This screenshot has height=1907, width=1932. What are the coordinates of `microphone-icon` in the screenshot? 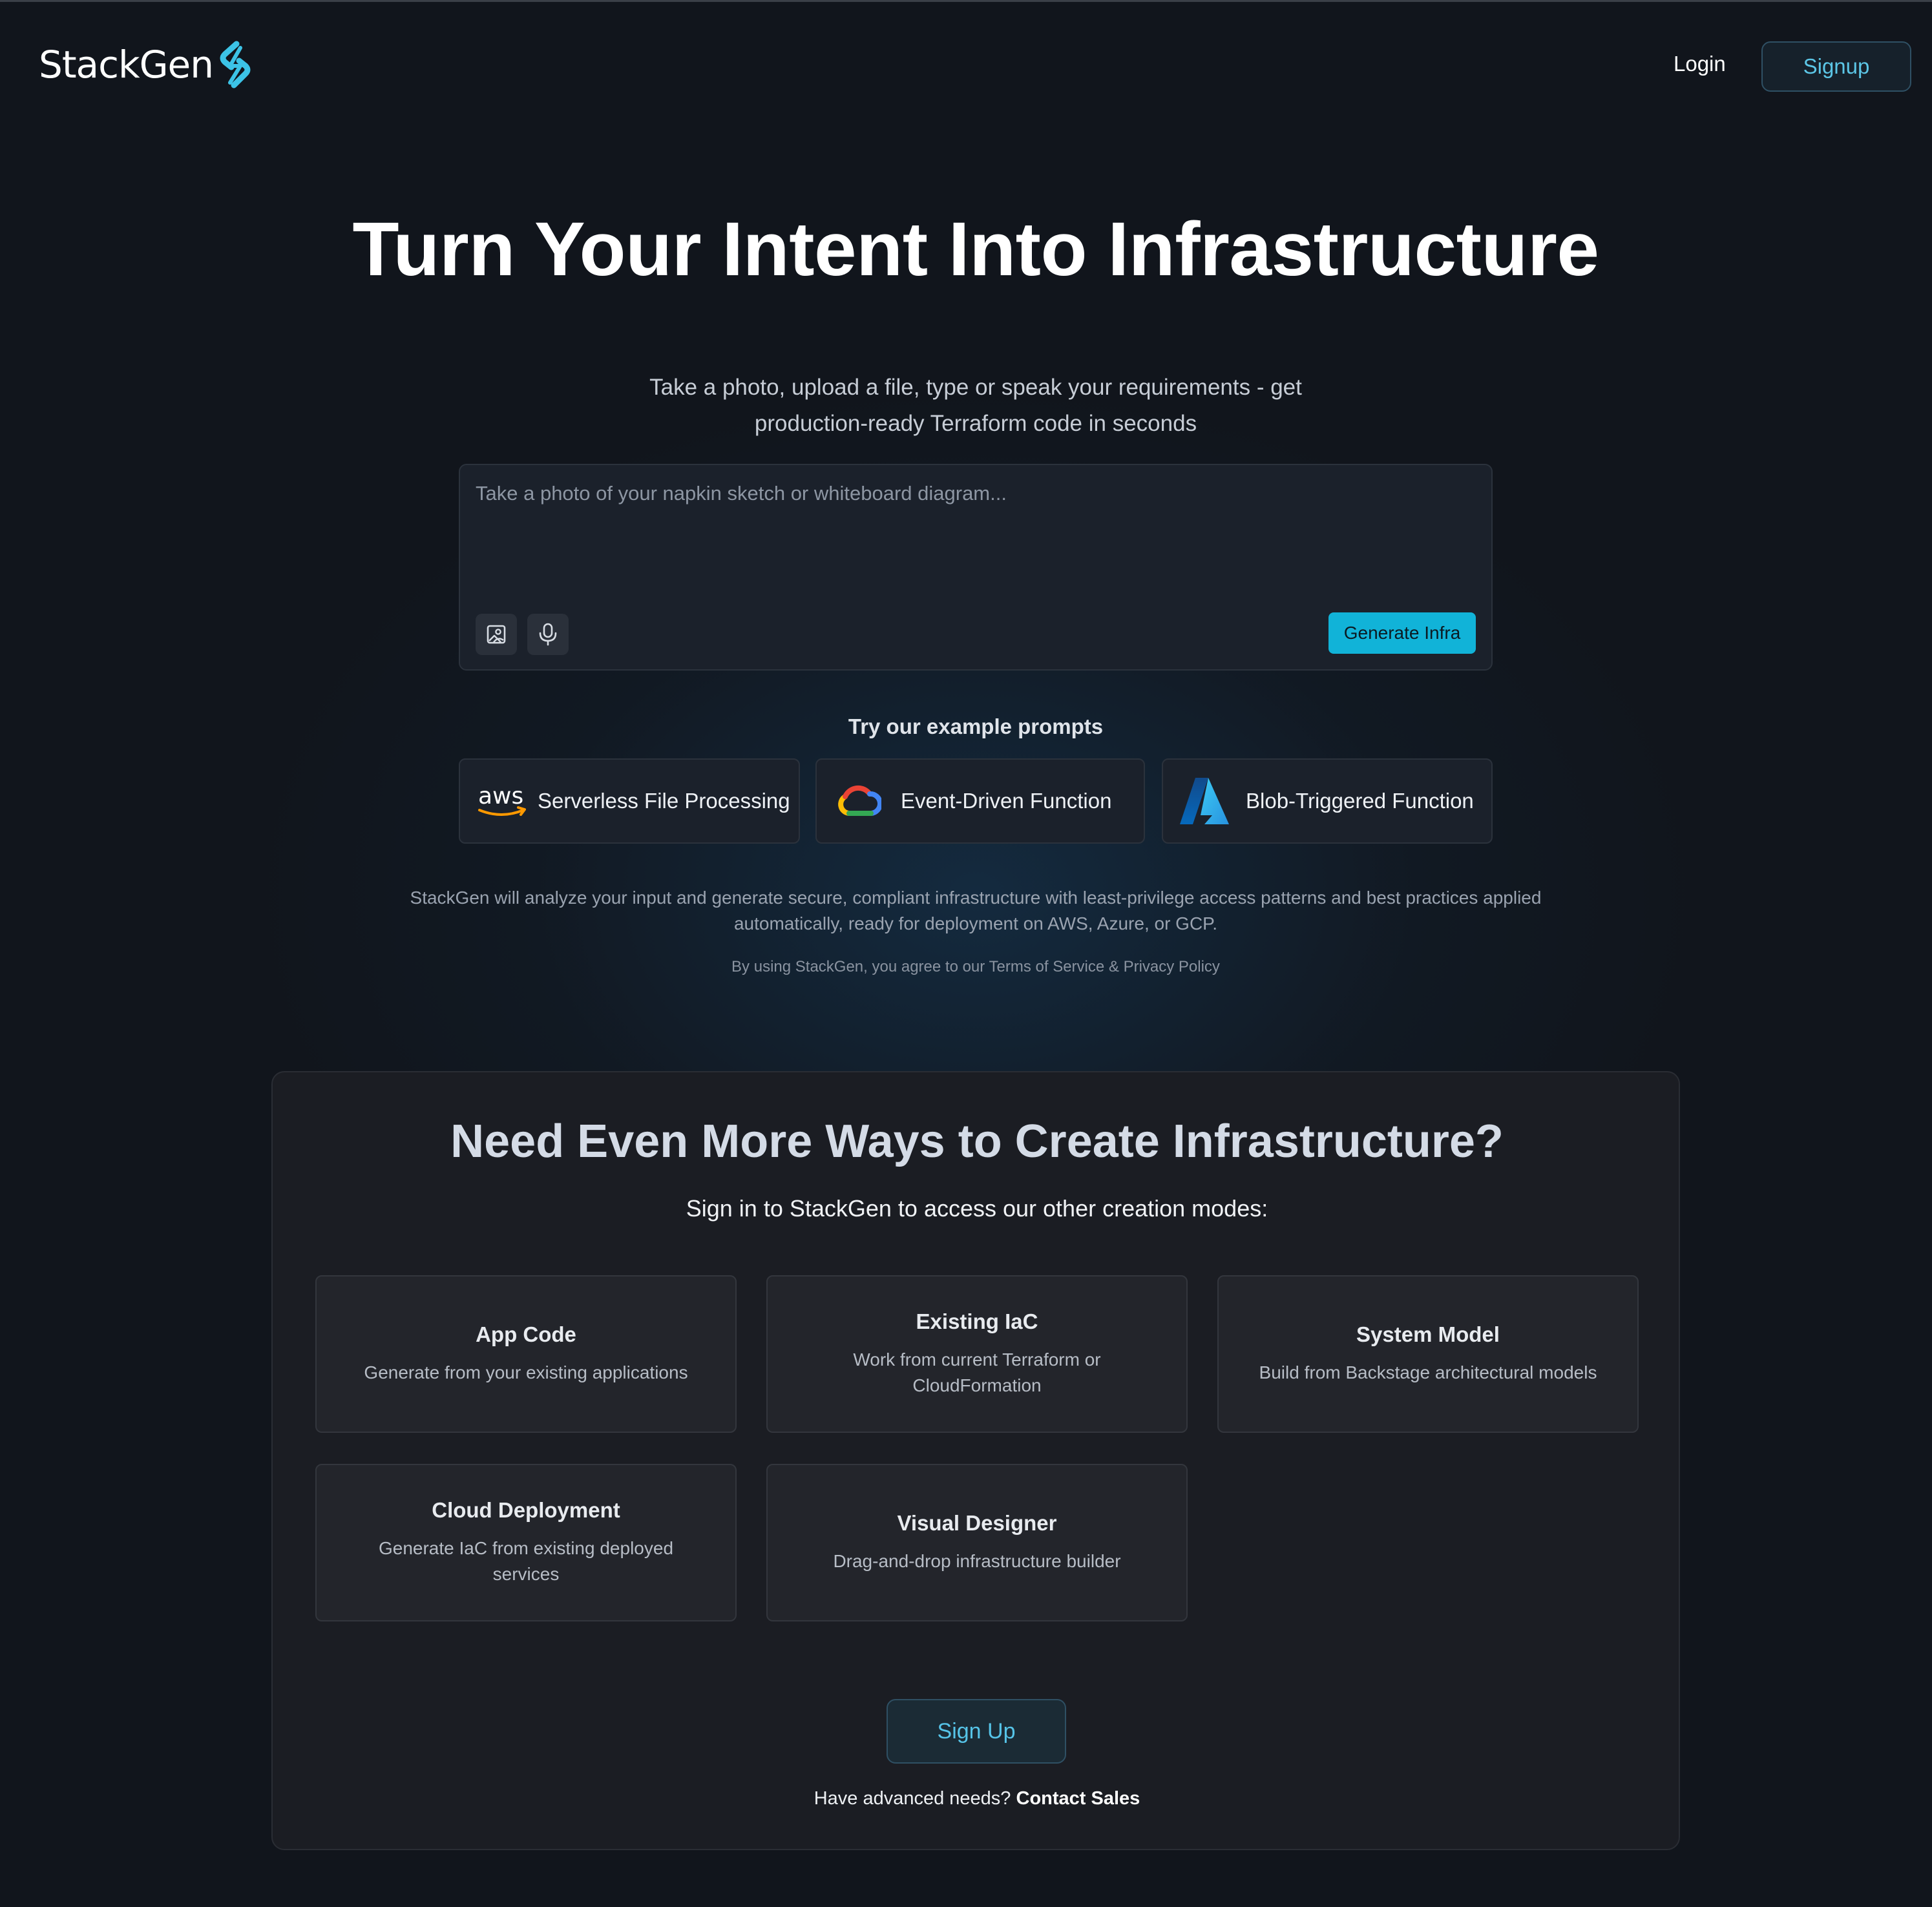 It's located at (548, 634).